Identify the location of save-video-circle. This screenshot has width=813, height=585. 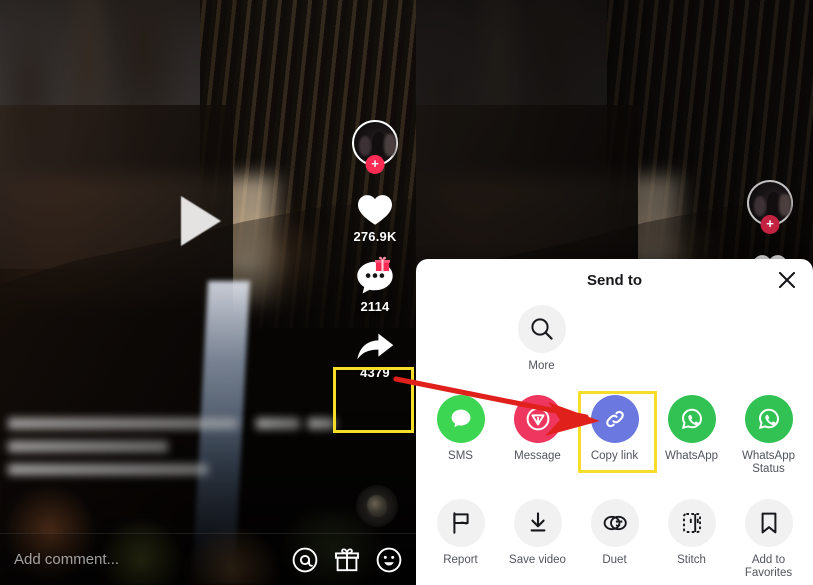
(537, 523).